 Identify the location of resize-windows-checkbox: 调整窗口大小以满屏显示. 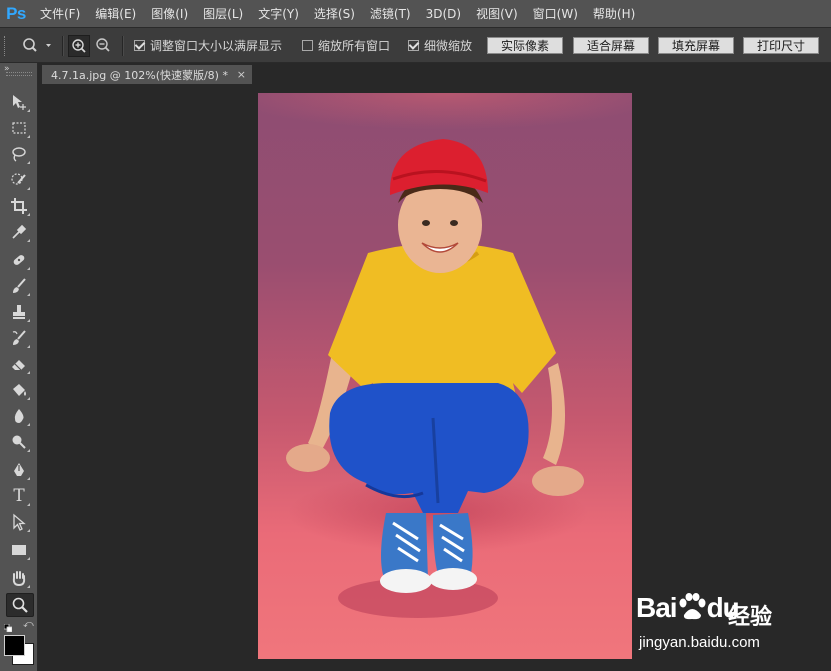
(208, 45).